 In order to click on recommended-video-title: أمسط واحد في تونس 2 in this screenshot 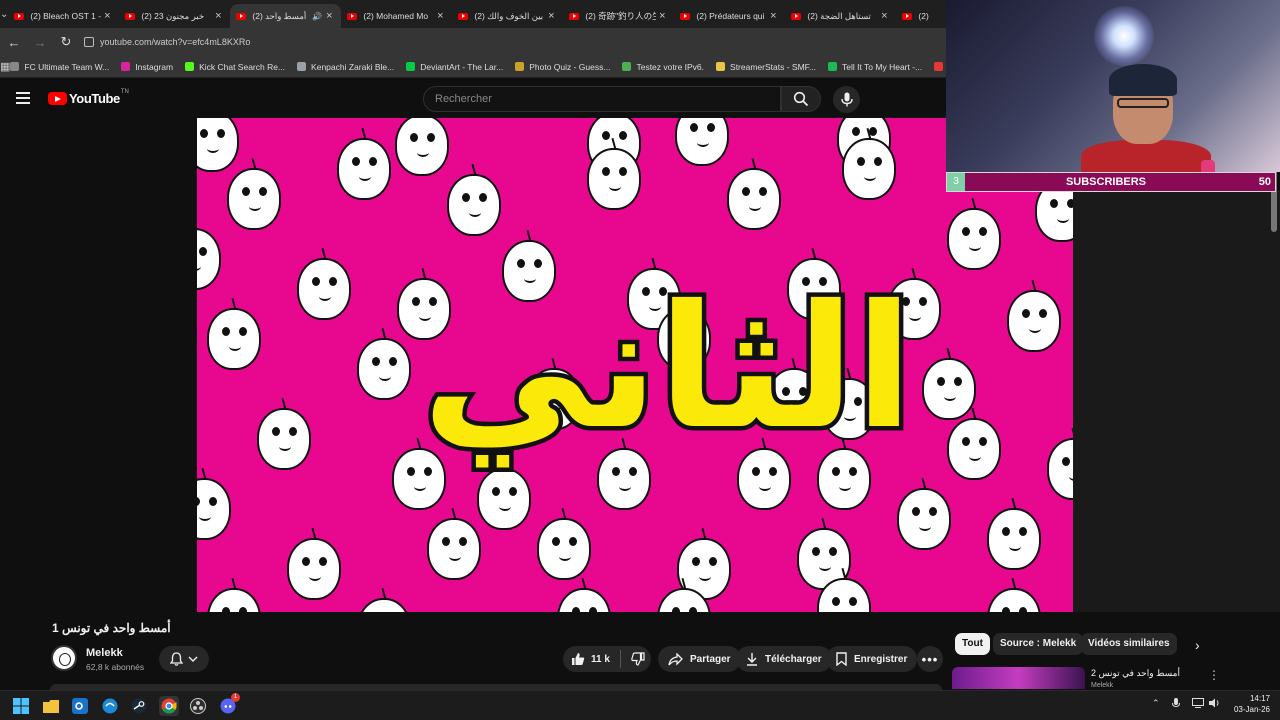, I will do `click(1135, 673)`.